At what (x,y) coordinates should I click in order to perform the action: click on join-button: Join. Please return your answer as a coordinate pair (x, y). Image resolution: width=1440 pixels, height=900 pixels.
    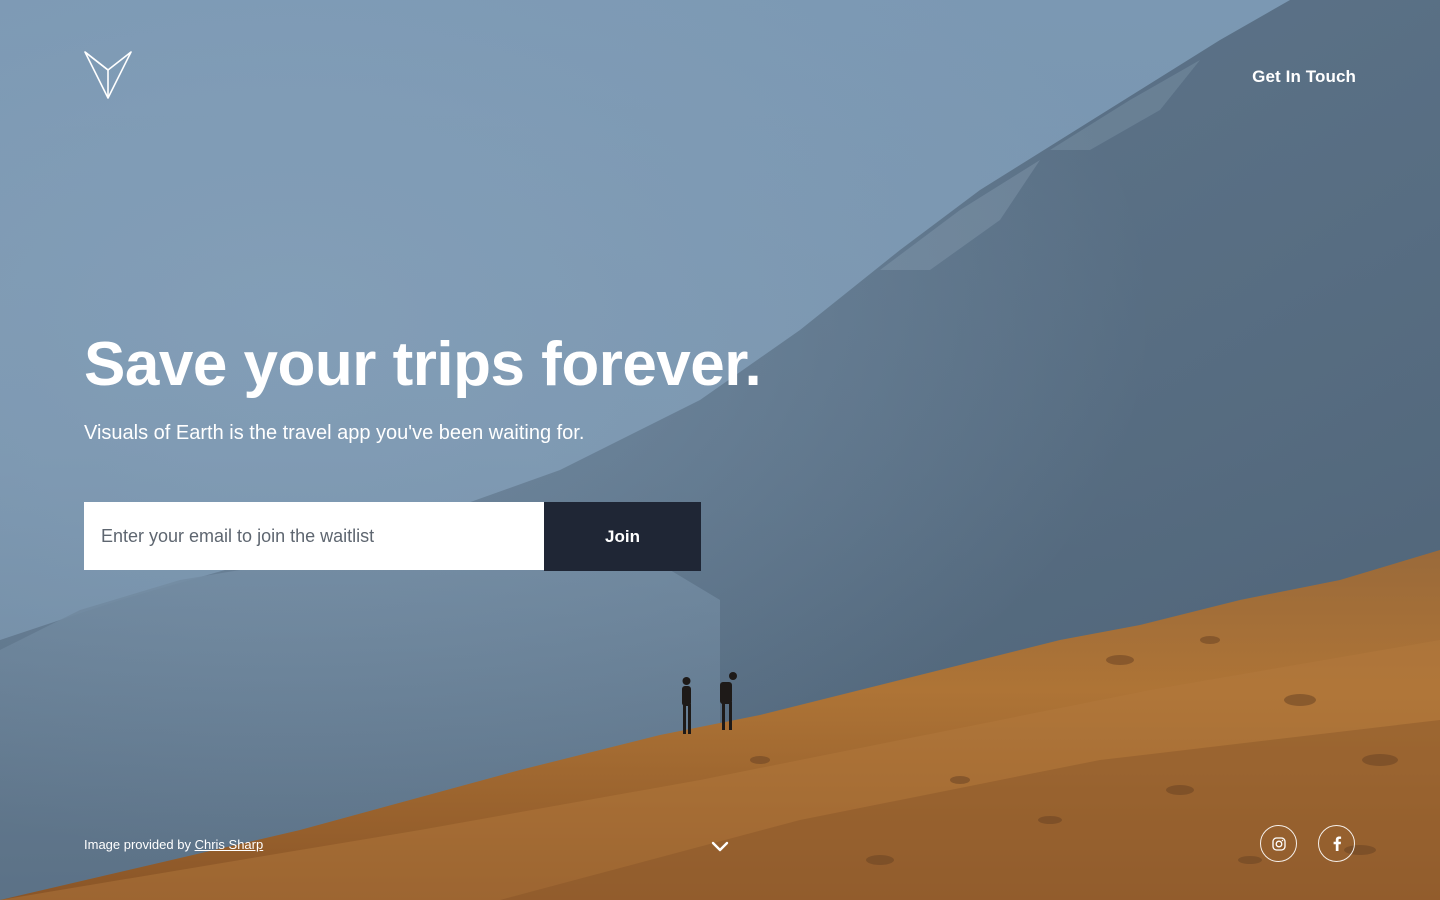
    Looking at the image, I should click on (622, 536).